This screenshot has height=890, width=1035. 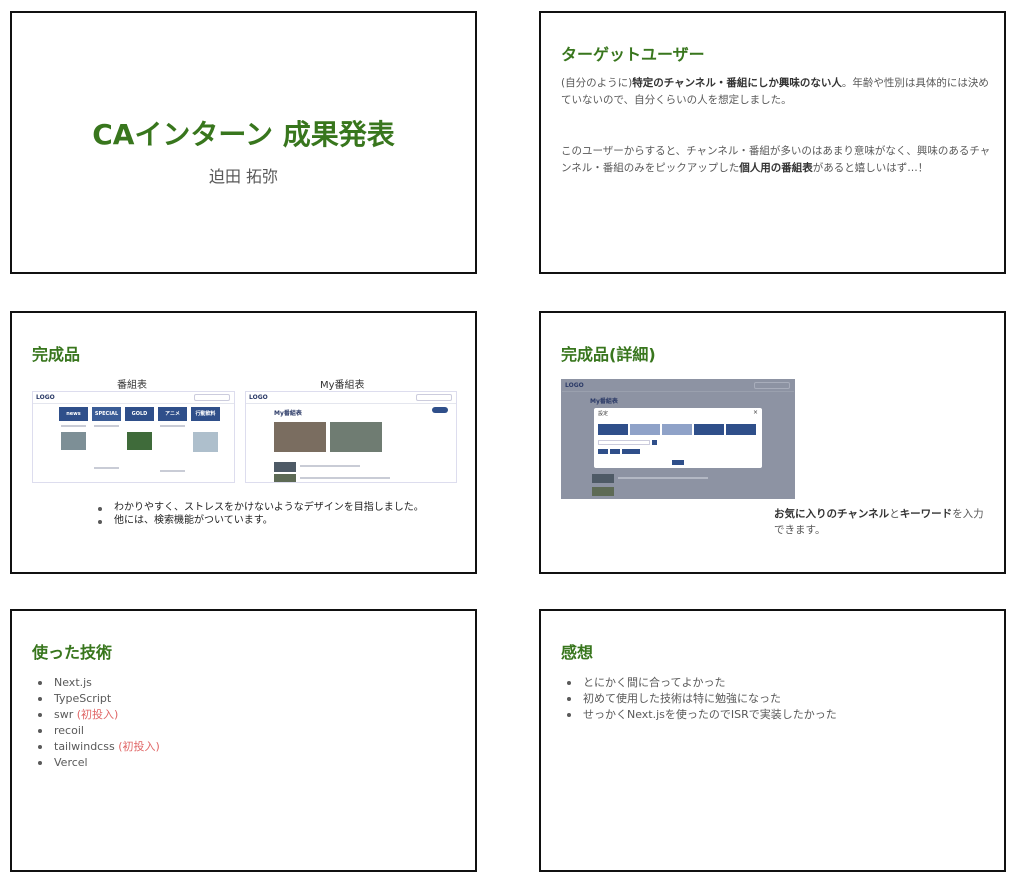 I want to click on list-item: せっかくNext.jsを使ったのでISRで実装したかった, so click(x=699, y=715).